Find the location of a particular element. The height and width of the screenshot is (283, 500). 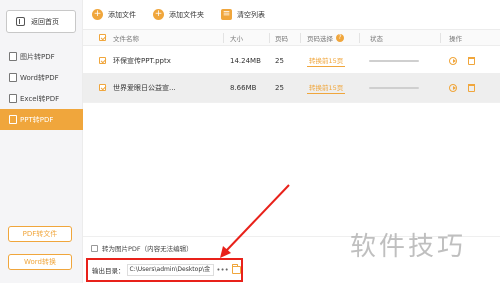

header-page-select: 页码选择 ? is located at coordinates (325, 37).